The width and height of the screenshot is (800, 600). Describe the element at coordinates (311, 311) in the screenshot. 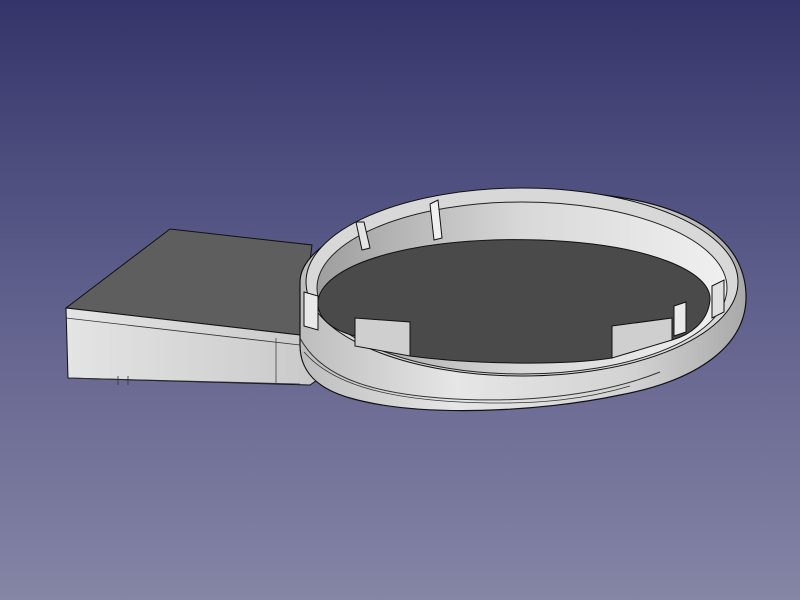

I see `rim-tab-left` at that location.